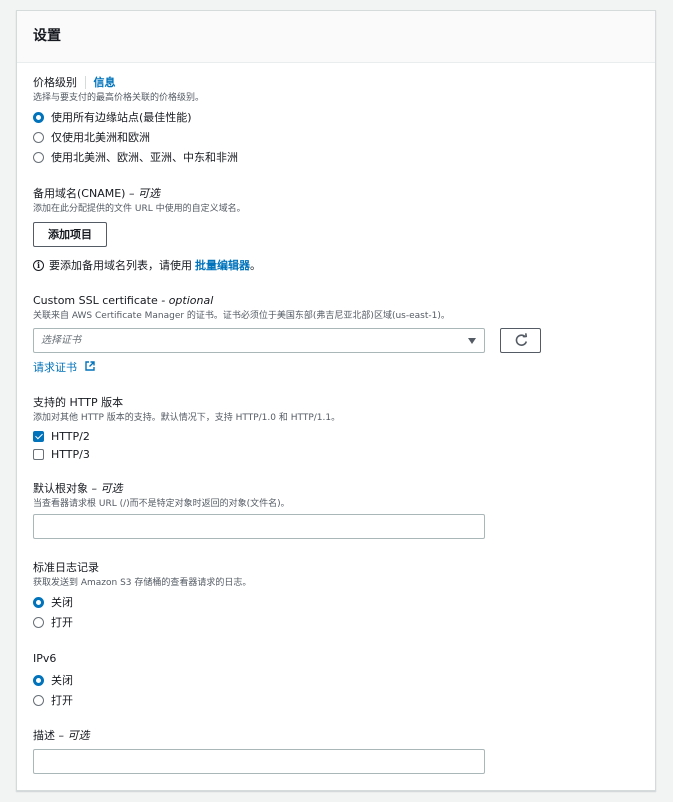  What do you see at coordinates (142, 583) in the screenshot?
I see `logging-description: 获取发送到 Amazon S3 存储桶的查看器请求的日志。` at bounding box center [142, 583].